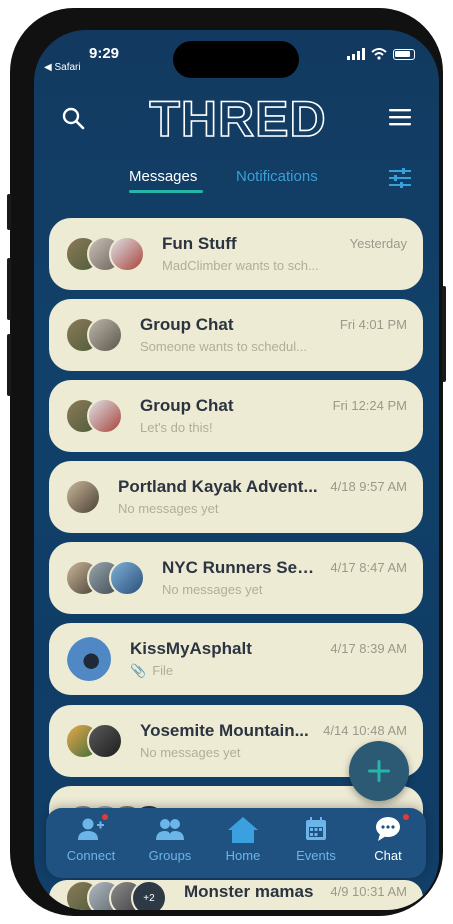 Image resolution: width=453 pixels, height=924 pixels. Describe the element at coordinates (316, 855) in the screenshot. I see `tab-events-label: Events` at that location.